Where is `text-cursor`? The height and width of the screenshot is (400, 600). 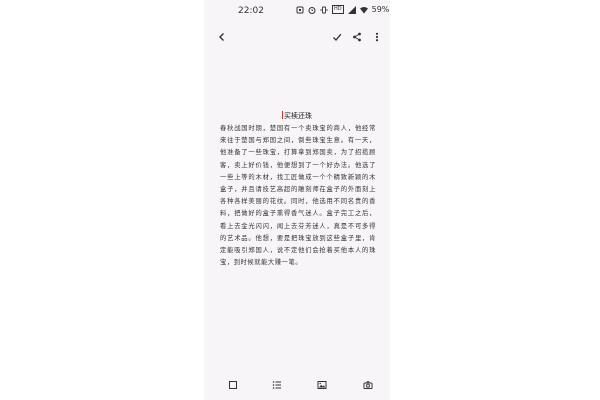 text-cursor is located at coordinates (282, 115).